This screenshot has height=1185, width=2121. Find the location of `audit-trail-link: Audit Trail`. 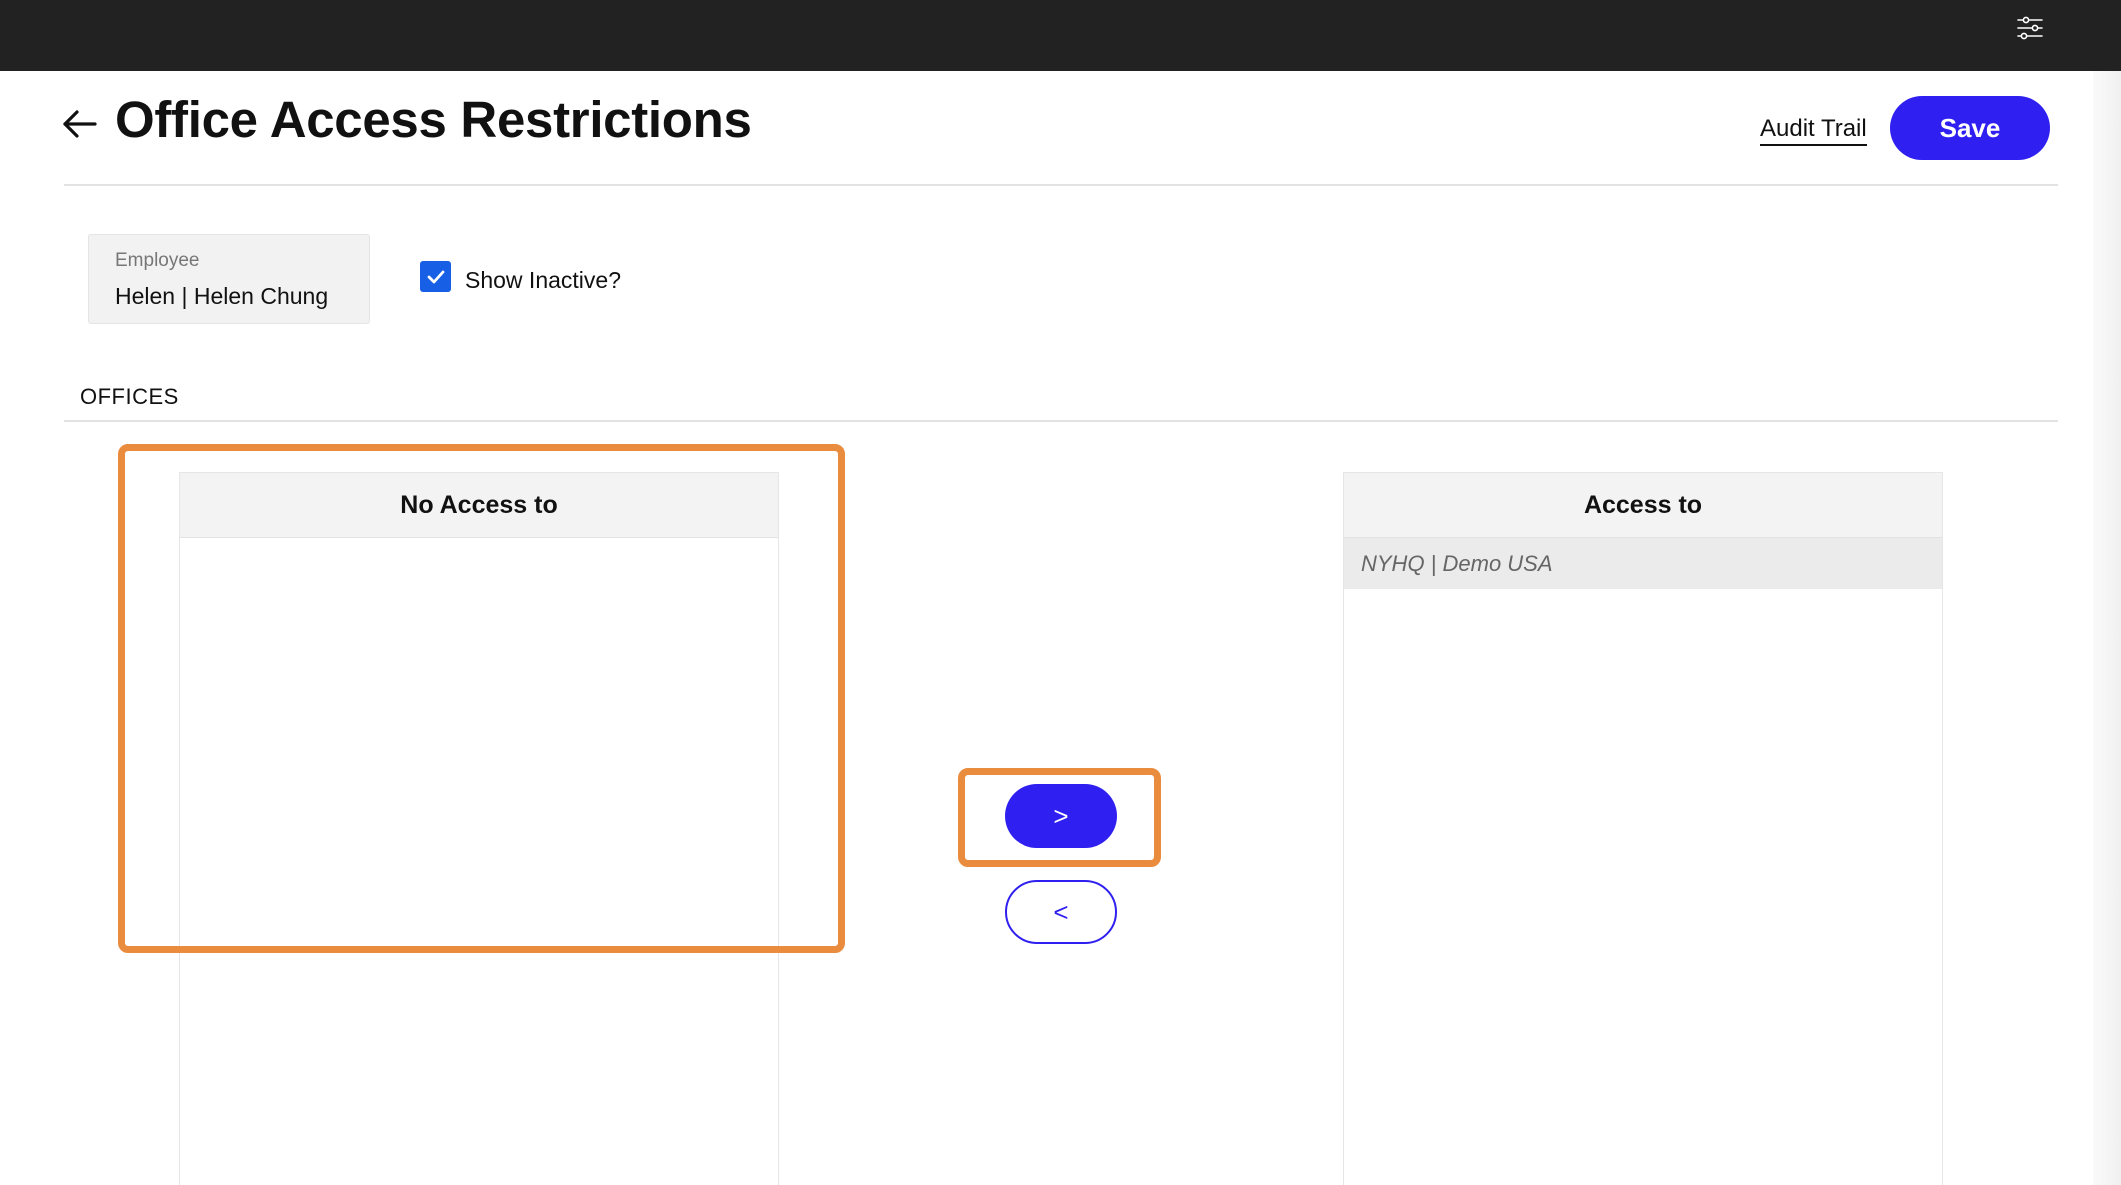

audit-trail-link: Audit Trail is located at coordinates (1813, 130).